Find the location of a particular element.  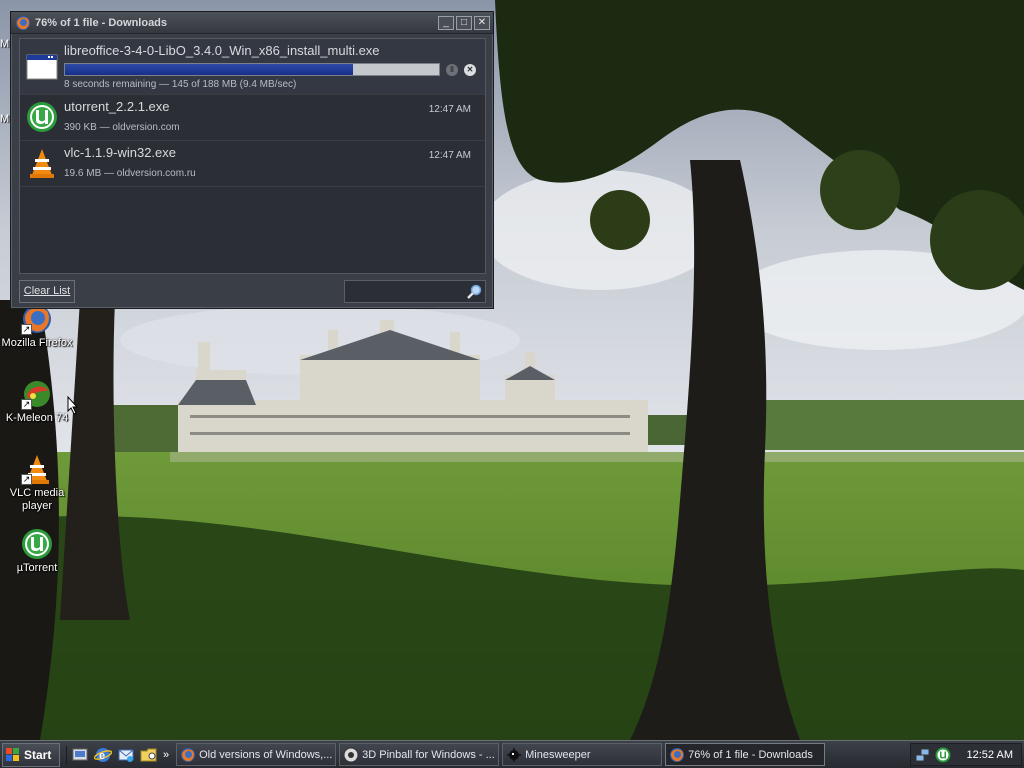

clock: 12:52 AM is located at coordinates (990, 755).